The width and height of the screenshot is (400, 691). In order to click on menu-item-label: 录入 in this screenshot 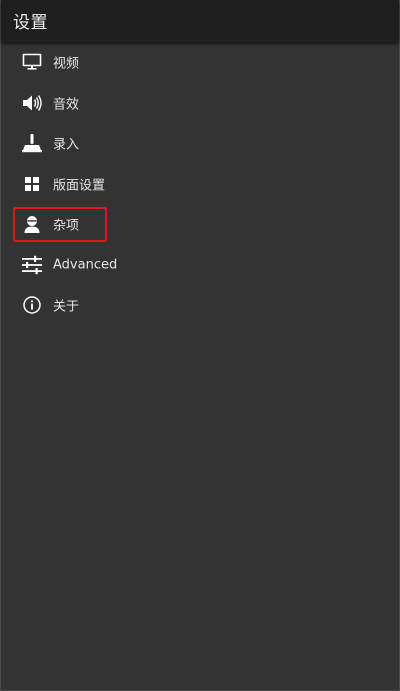, I will do `click(66, 145)`.